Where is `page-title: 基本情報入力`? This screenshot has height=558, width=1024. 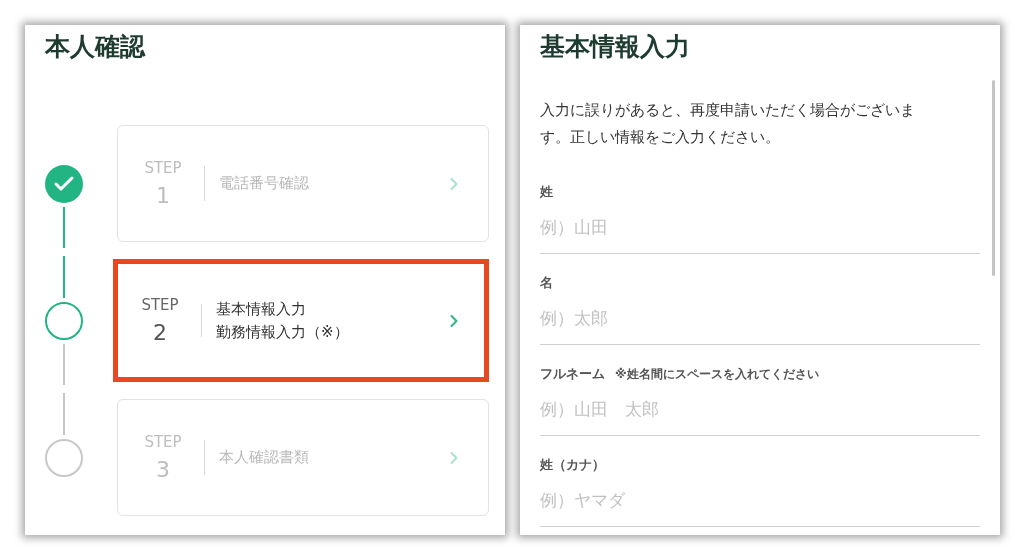 page-title: 基本情報入力 is located at coordinates (615, 47).